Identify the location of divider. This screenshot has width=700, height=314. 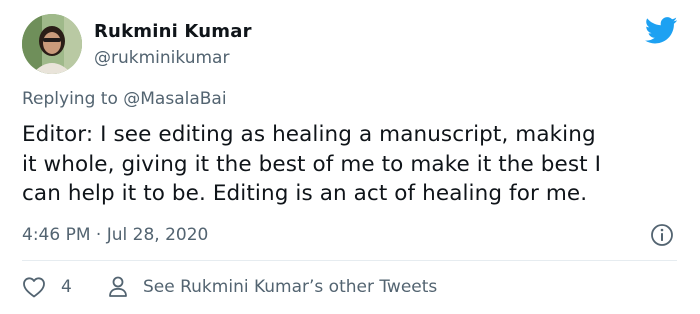
(349, 260).